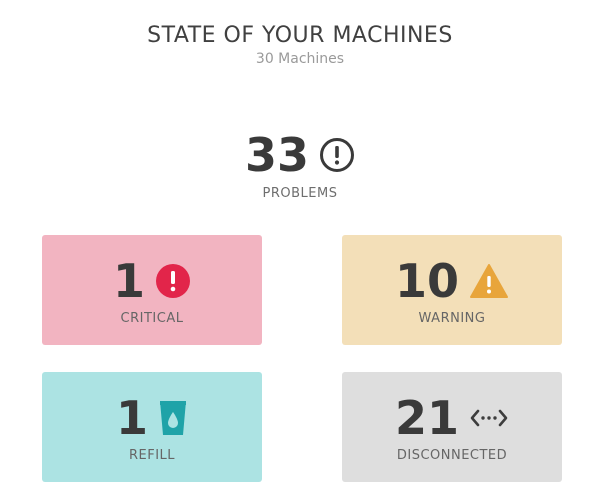  I want to click on problems-label: PROBLEMS, so click(300, 193).